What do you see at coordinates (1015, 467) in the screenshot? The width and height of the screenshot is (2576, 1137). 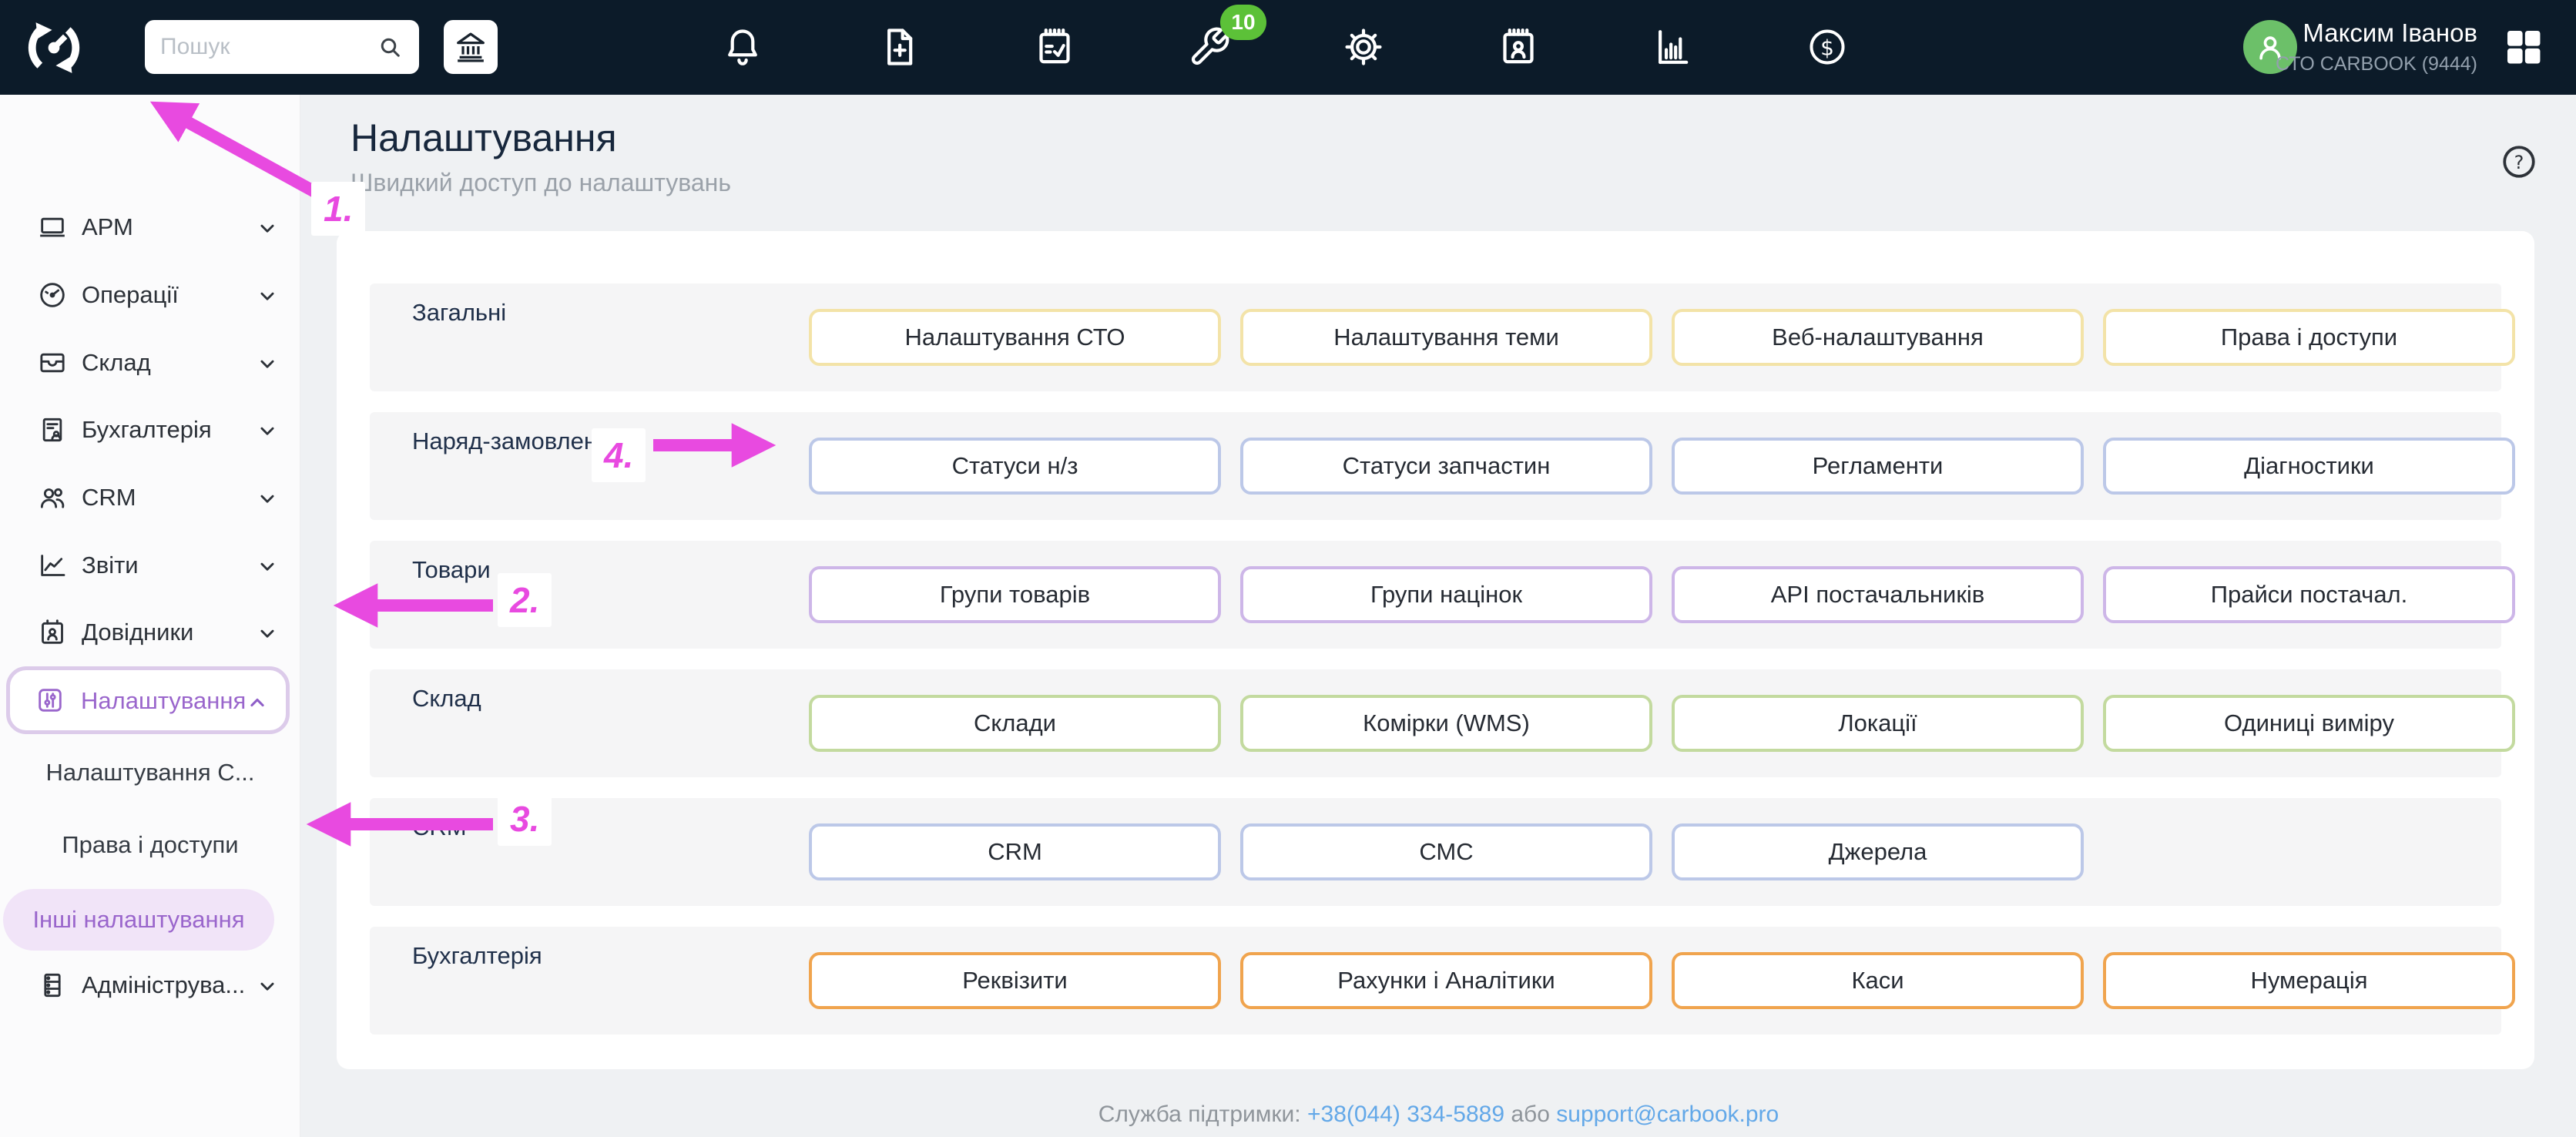 I see `button-statusy-nz: Статуси н/з` at bounding box center [1015, 467].